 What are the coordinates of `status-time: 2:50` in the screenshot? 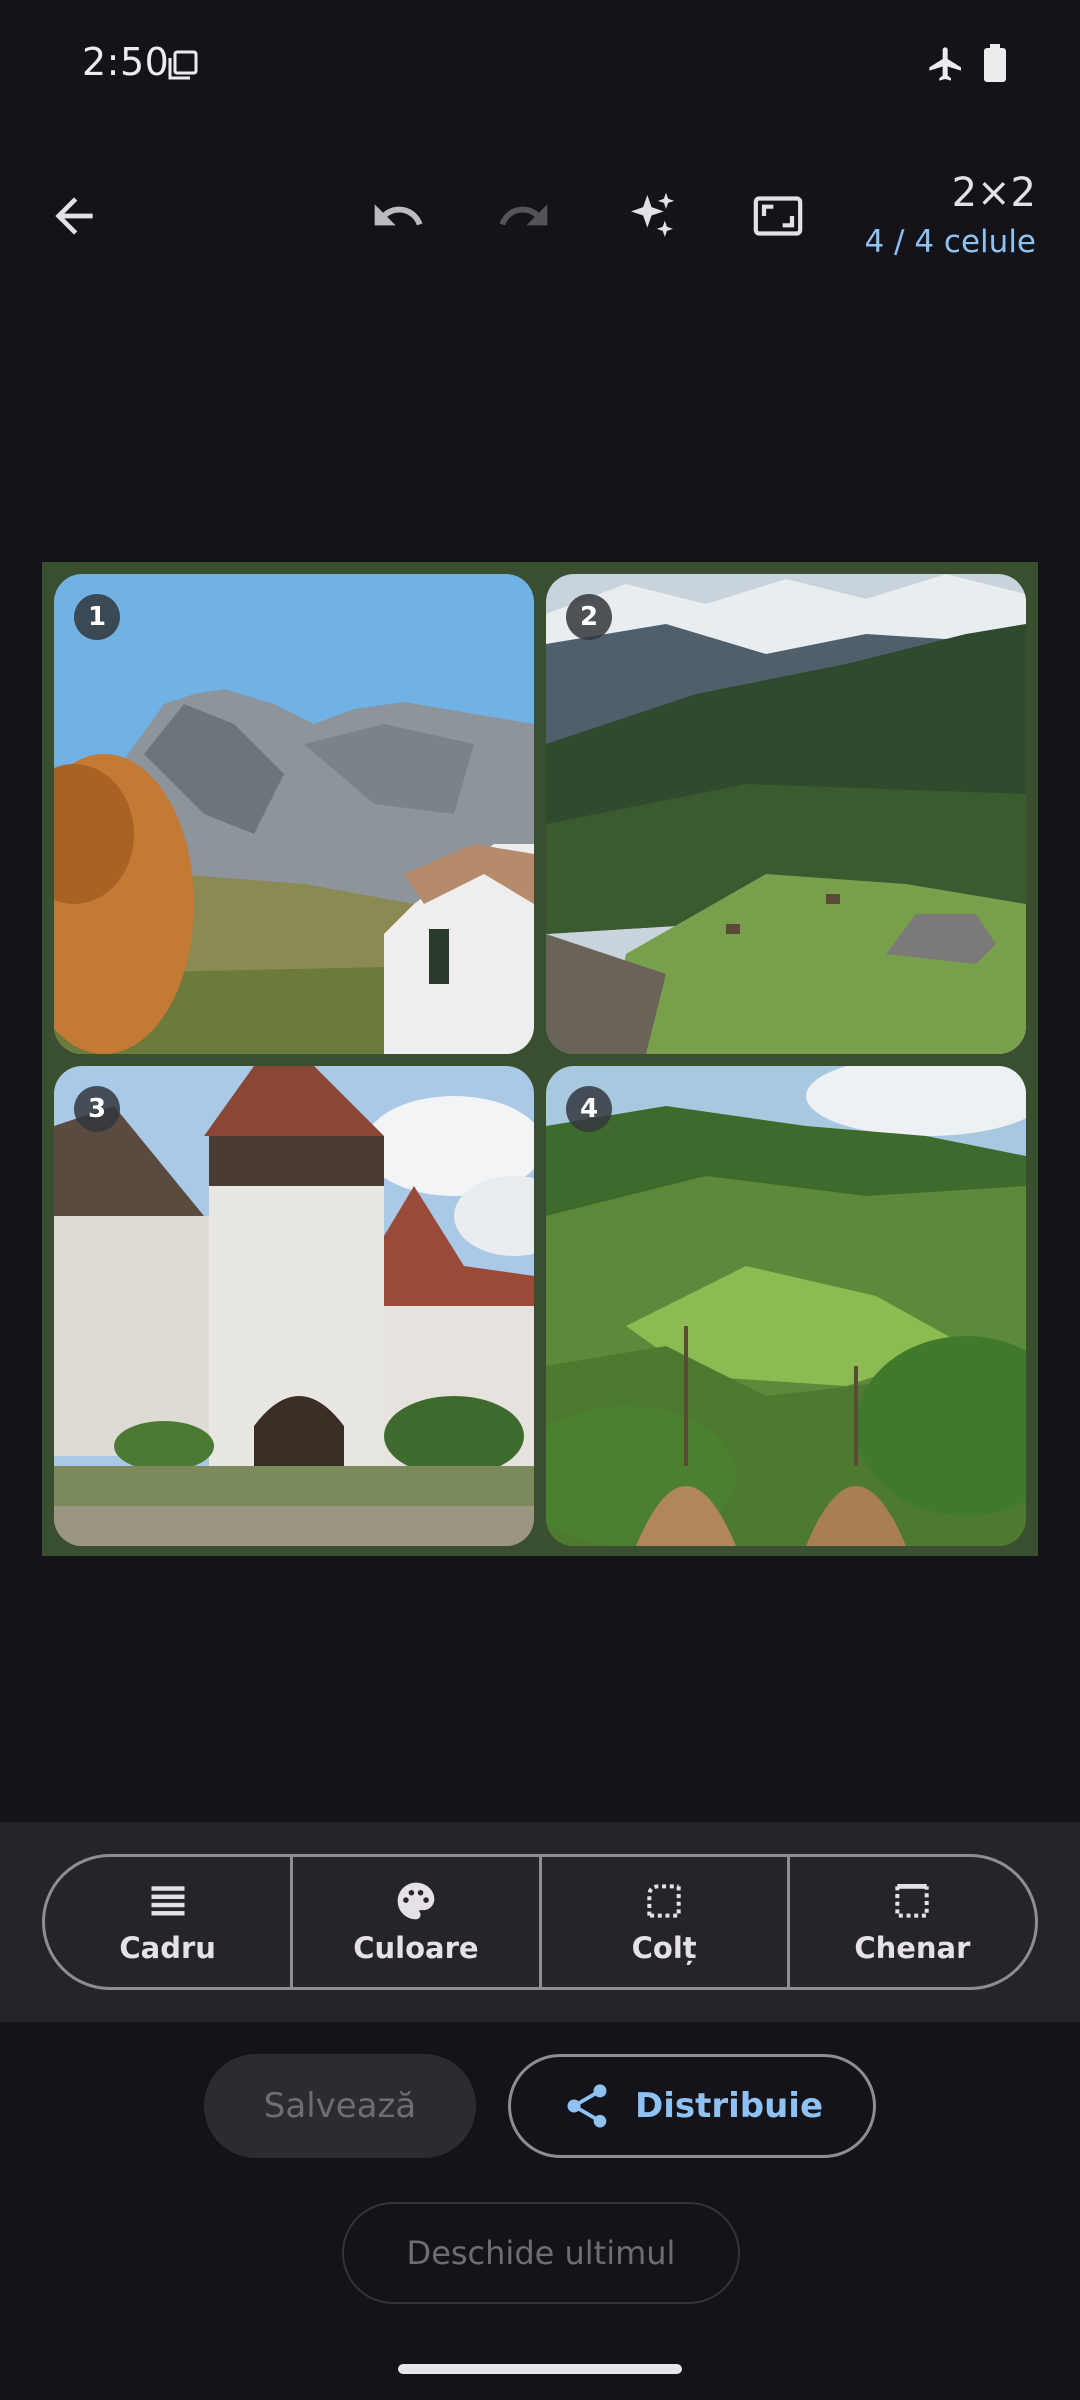 It's located at (126, 62).